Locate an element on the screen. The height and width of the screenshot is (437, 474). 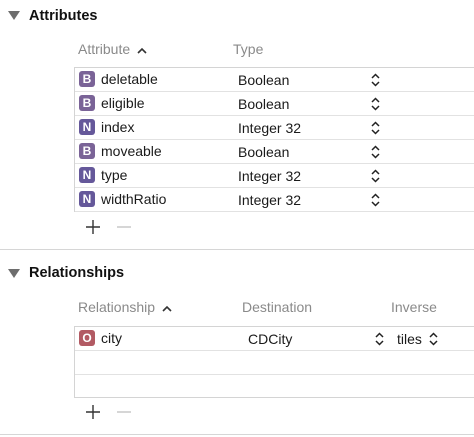
bottom-divider is located at coordinates (237, 434).